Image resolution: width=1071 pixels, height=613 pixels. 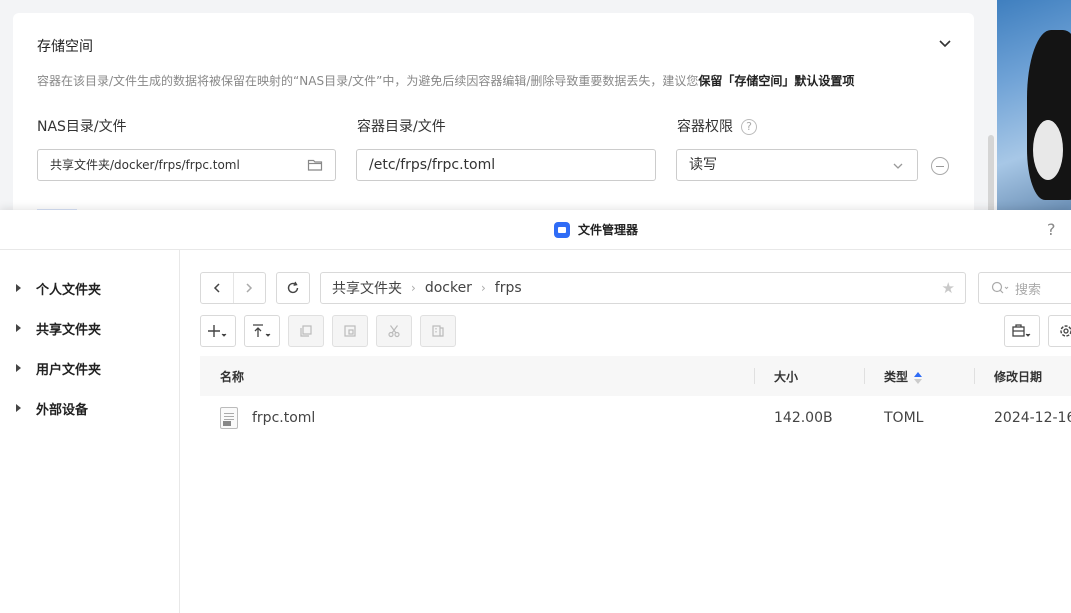 I want to click on breadcrumb-item: 共享文件夹, so click(x=367, y=288).